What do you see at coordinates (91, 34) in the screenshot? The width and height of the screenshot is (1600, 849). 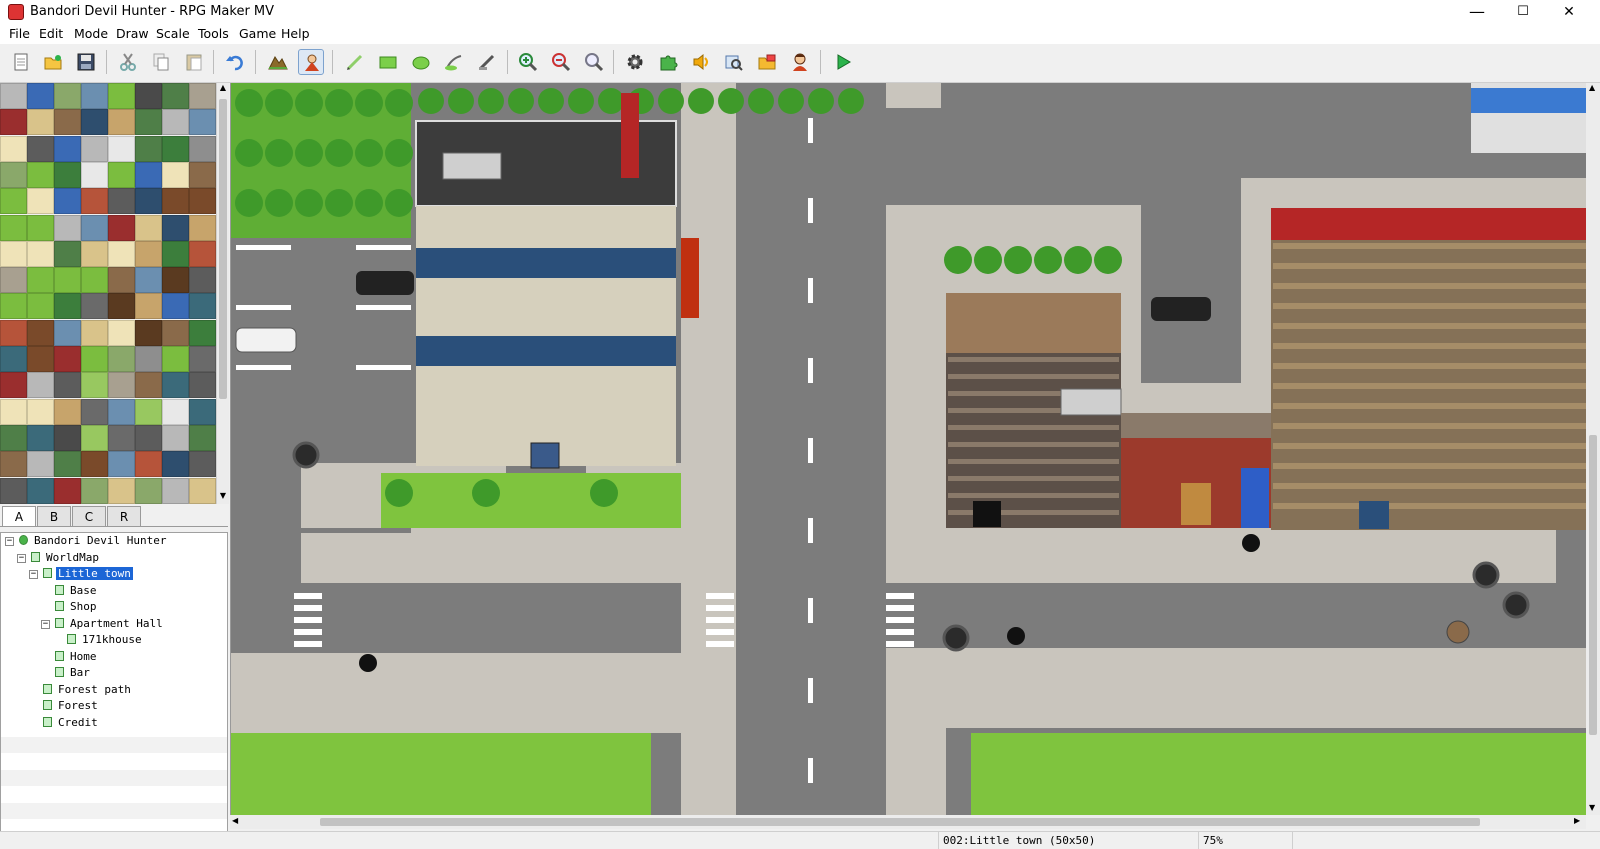 I see `menu-mode: Mode` at bounding box center [91, 34].